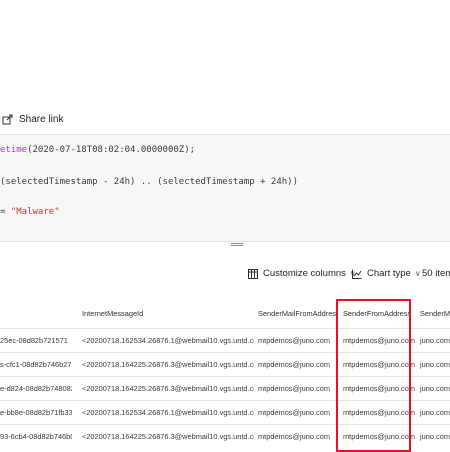 This screenshot has width=450, height=452. I want to click on share-link-button: Share link, so click(32, 119).